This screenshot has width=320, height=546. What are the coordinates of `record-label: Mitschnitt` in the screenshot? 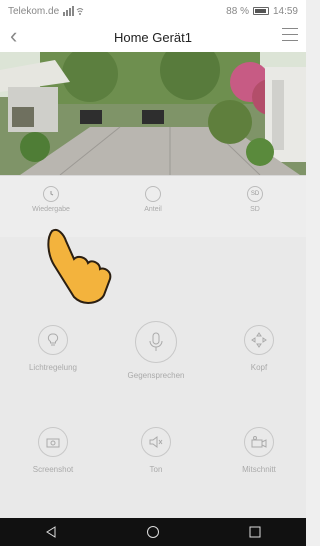 It's located at (259, 469).